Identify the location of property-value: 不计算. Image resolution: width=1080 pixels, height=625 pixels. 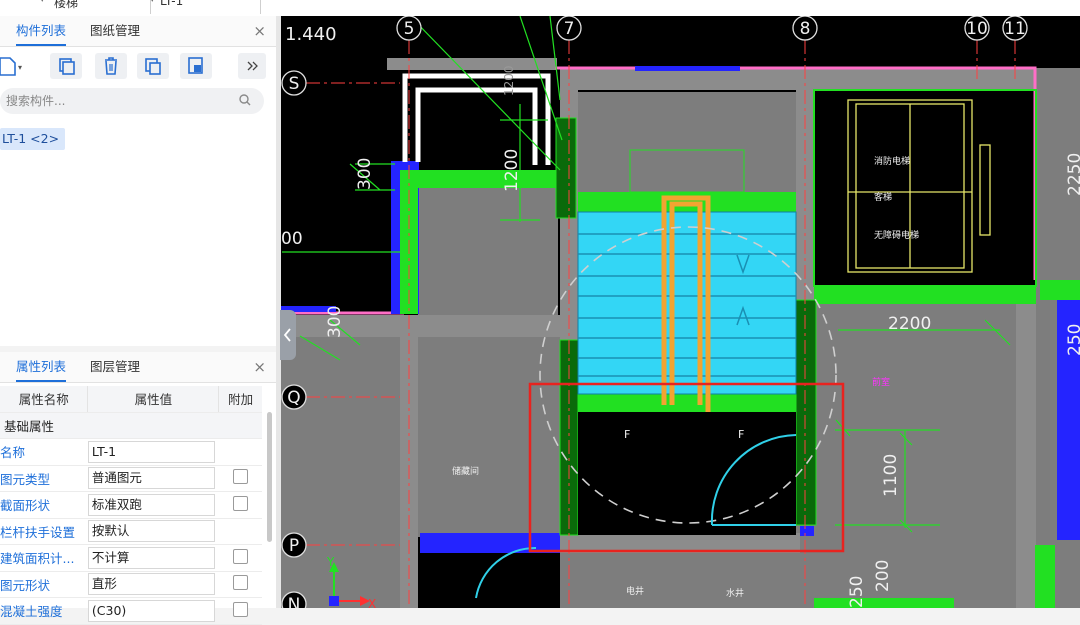
(151, 557).